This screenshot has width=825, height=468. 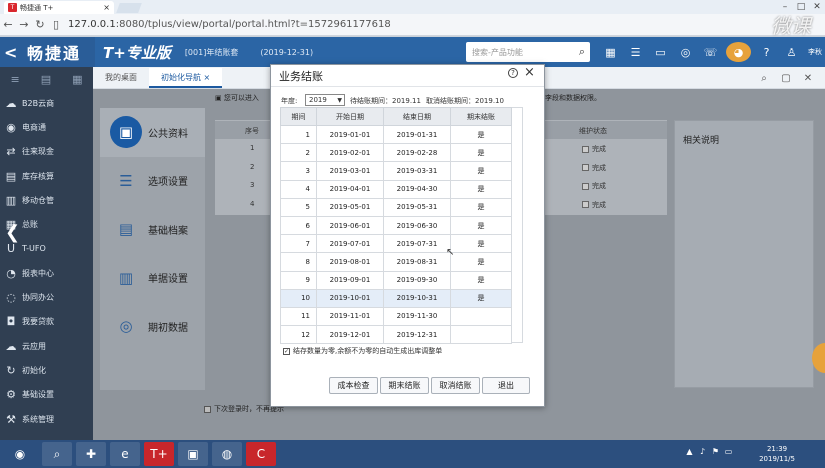 What do you see at coordinates (298, 335) in the screenshot?
I see `period-cell: 12` at bounding box center [298, 335].